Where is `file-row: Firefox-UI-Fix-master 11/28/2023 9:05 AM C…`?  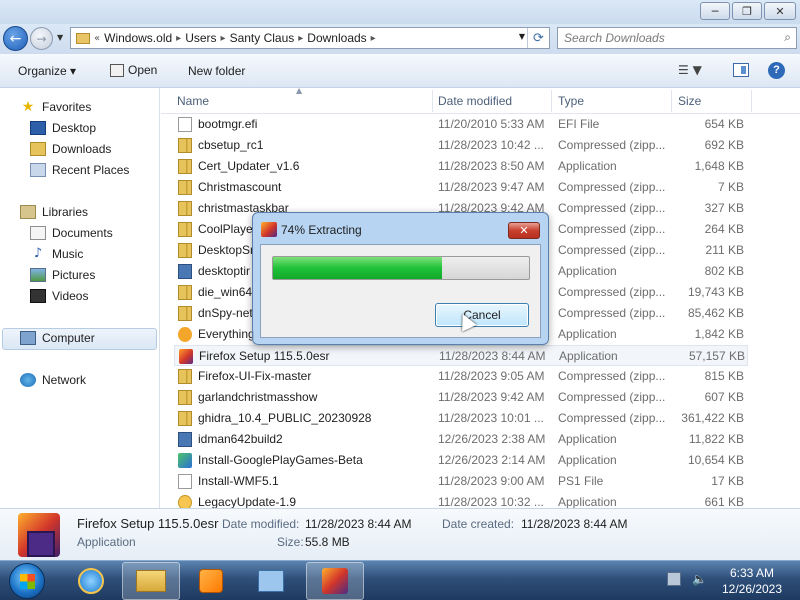 file-row: Firefox-UI-Fix-master 11/28/2023 9:05 AM C… is located at coordinates (461, 376).